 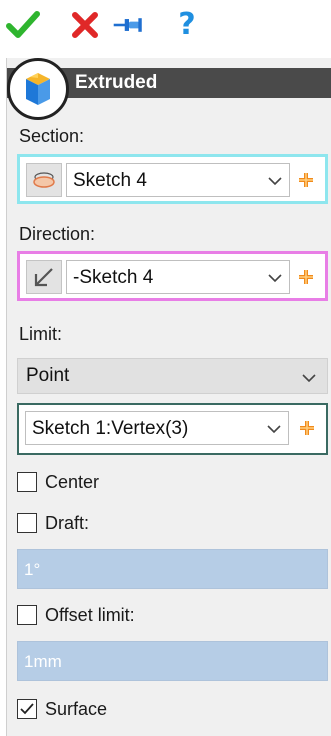 I want to click on help-icon: ?, so click(x=187, y=24).